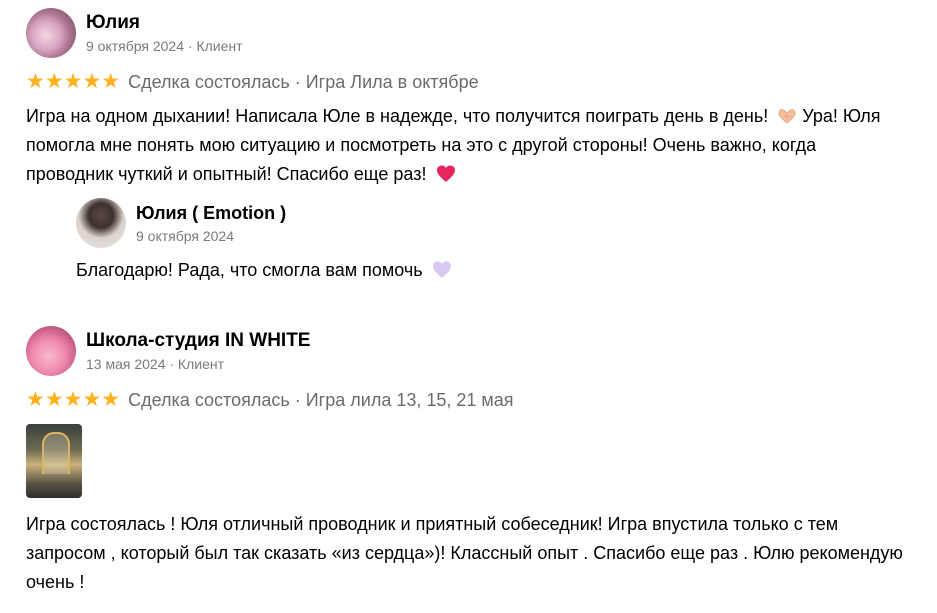 Image resolution: width=937 pixels, height=613 pixels. I want to click on review-photo, so click(54, 461).